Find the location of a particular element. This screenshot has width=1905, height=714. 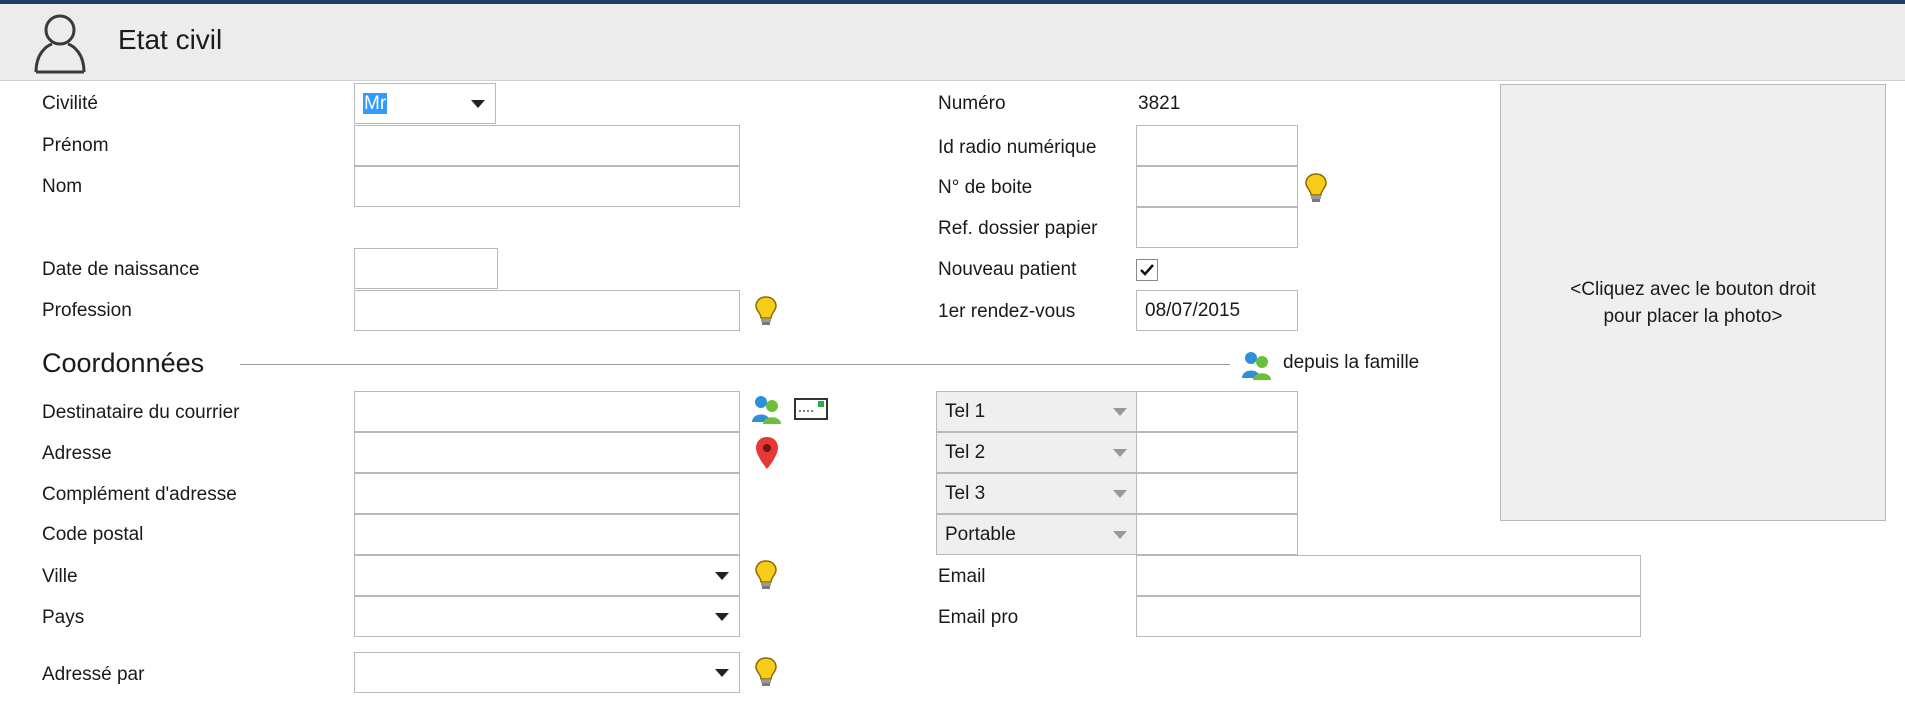

tel3-type-label: Tel 3 is located at coordinates (965, 493).